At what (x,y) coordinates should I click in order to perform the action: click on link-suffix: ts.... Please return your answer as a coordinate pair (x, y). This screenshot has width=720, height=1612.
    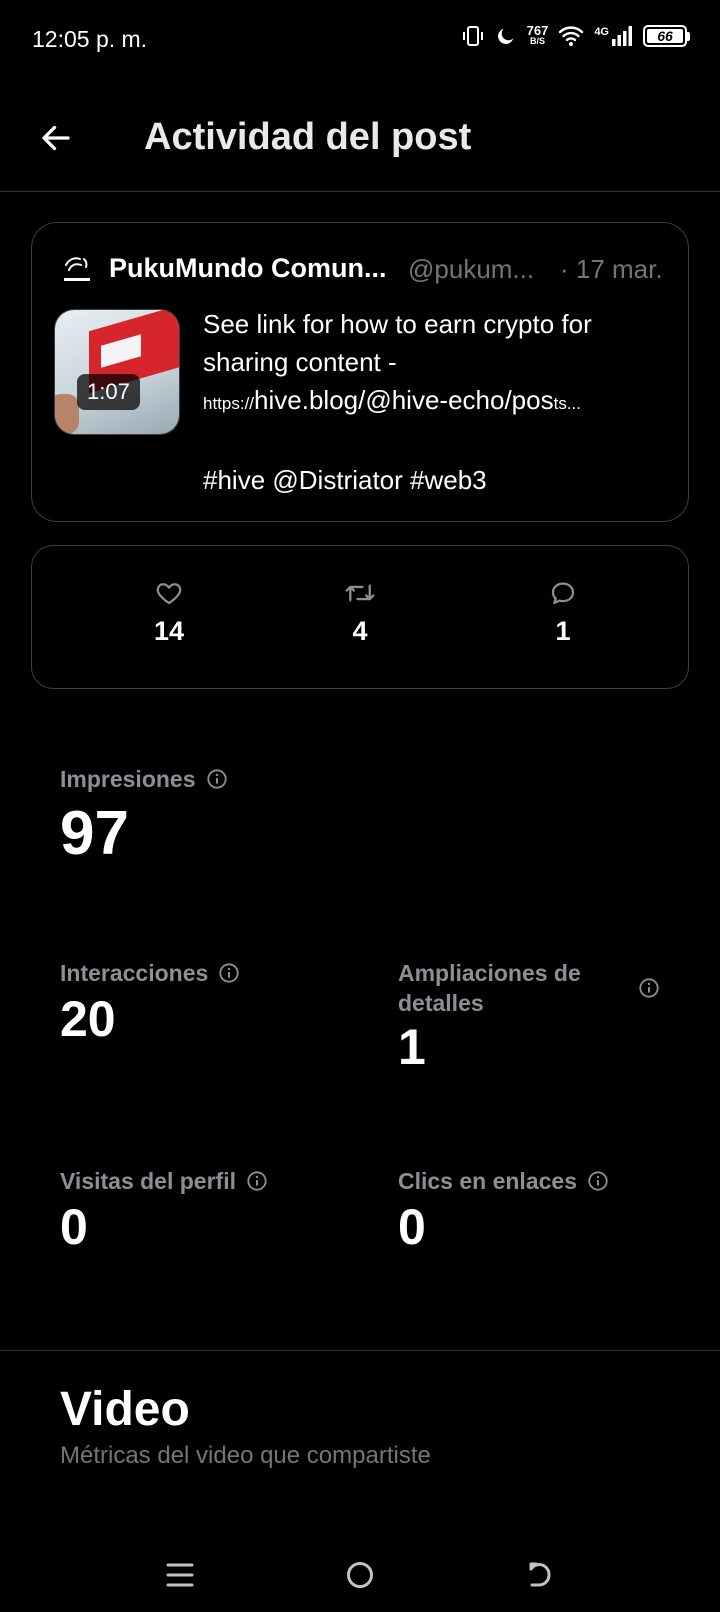
    Looking at the image, I should click on (567, 403).